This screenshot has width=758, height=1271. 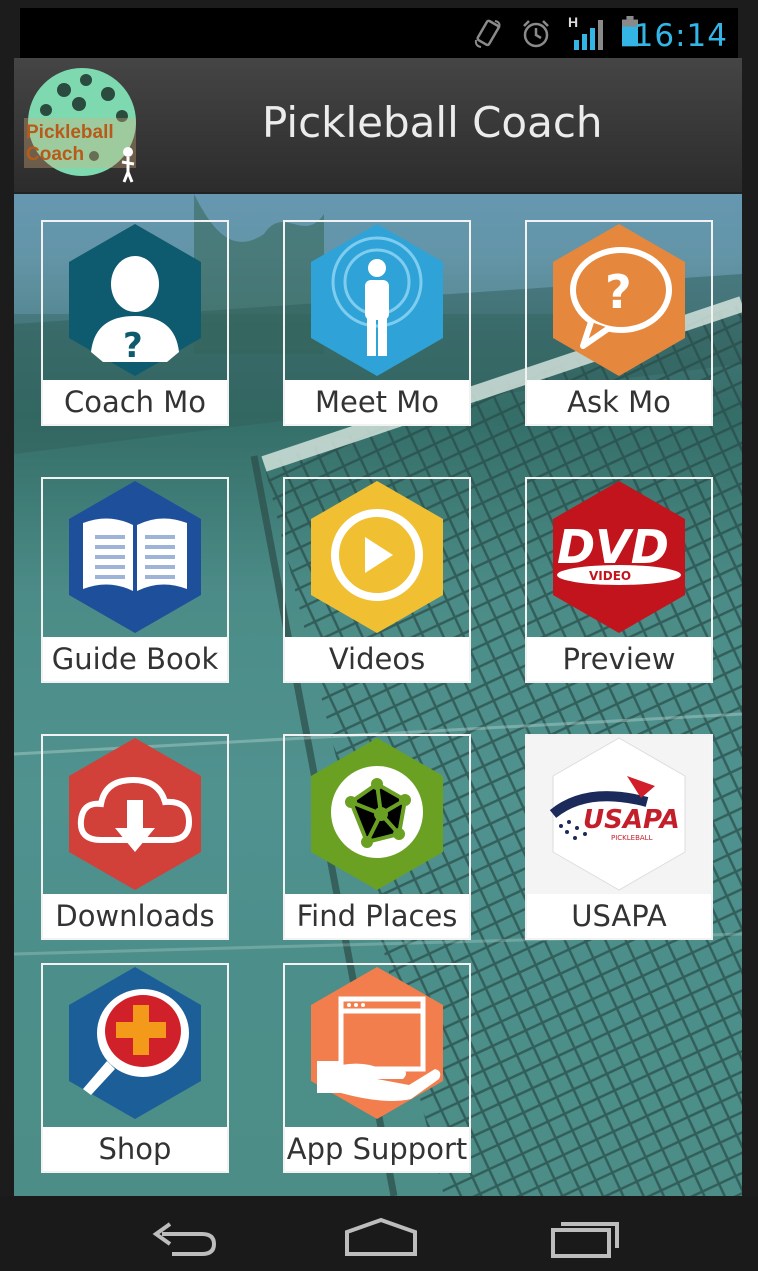 I want to click on rotate-icon, so click(x=487, y=33).